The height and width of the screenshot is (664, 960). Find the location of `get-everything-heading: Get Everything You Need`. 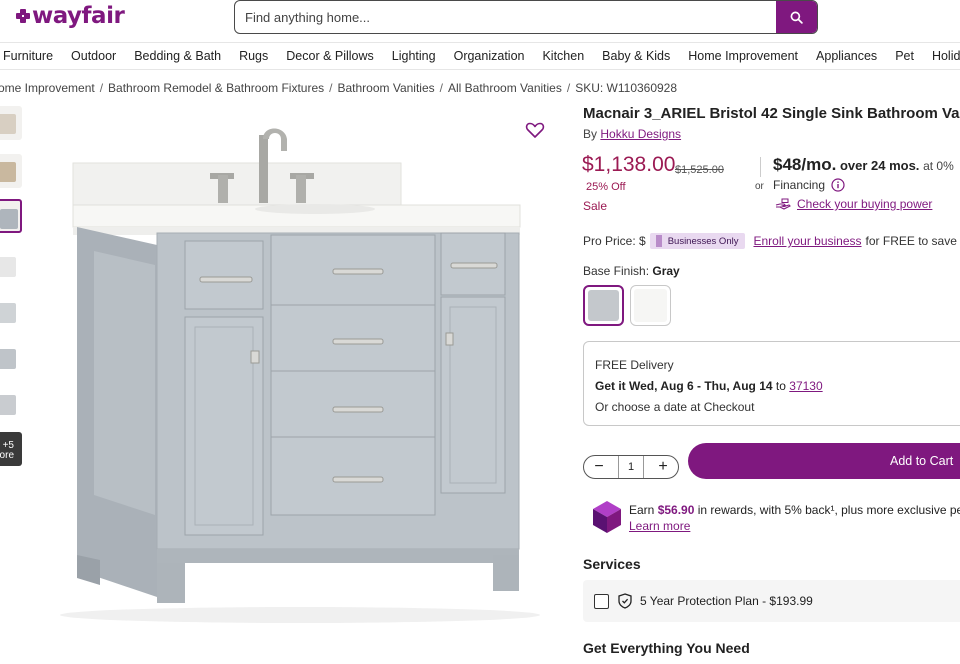

get-everything-heading: Get Everything You Need is located at coordinates (666, 648).